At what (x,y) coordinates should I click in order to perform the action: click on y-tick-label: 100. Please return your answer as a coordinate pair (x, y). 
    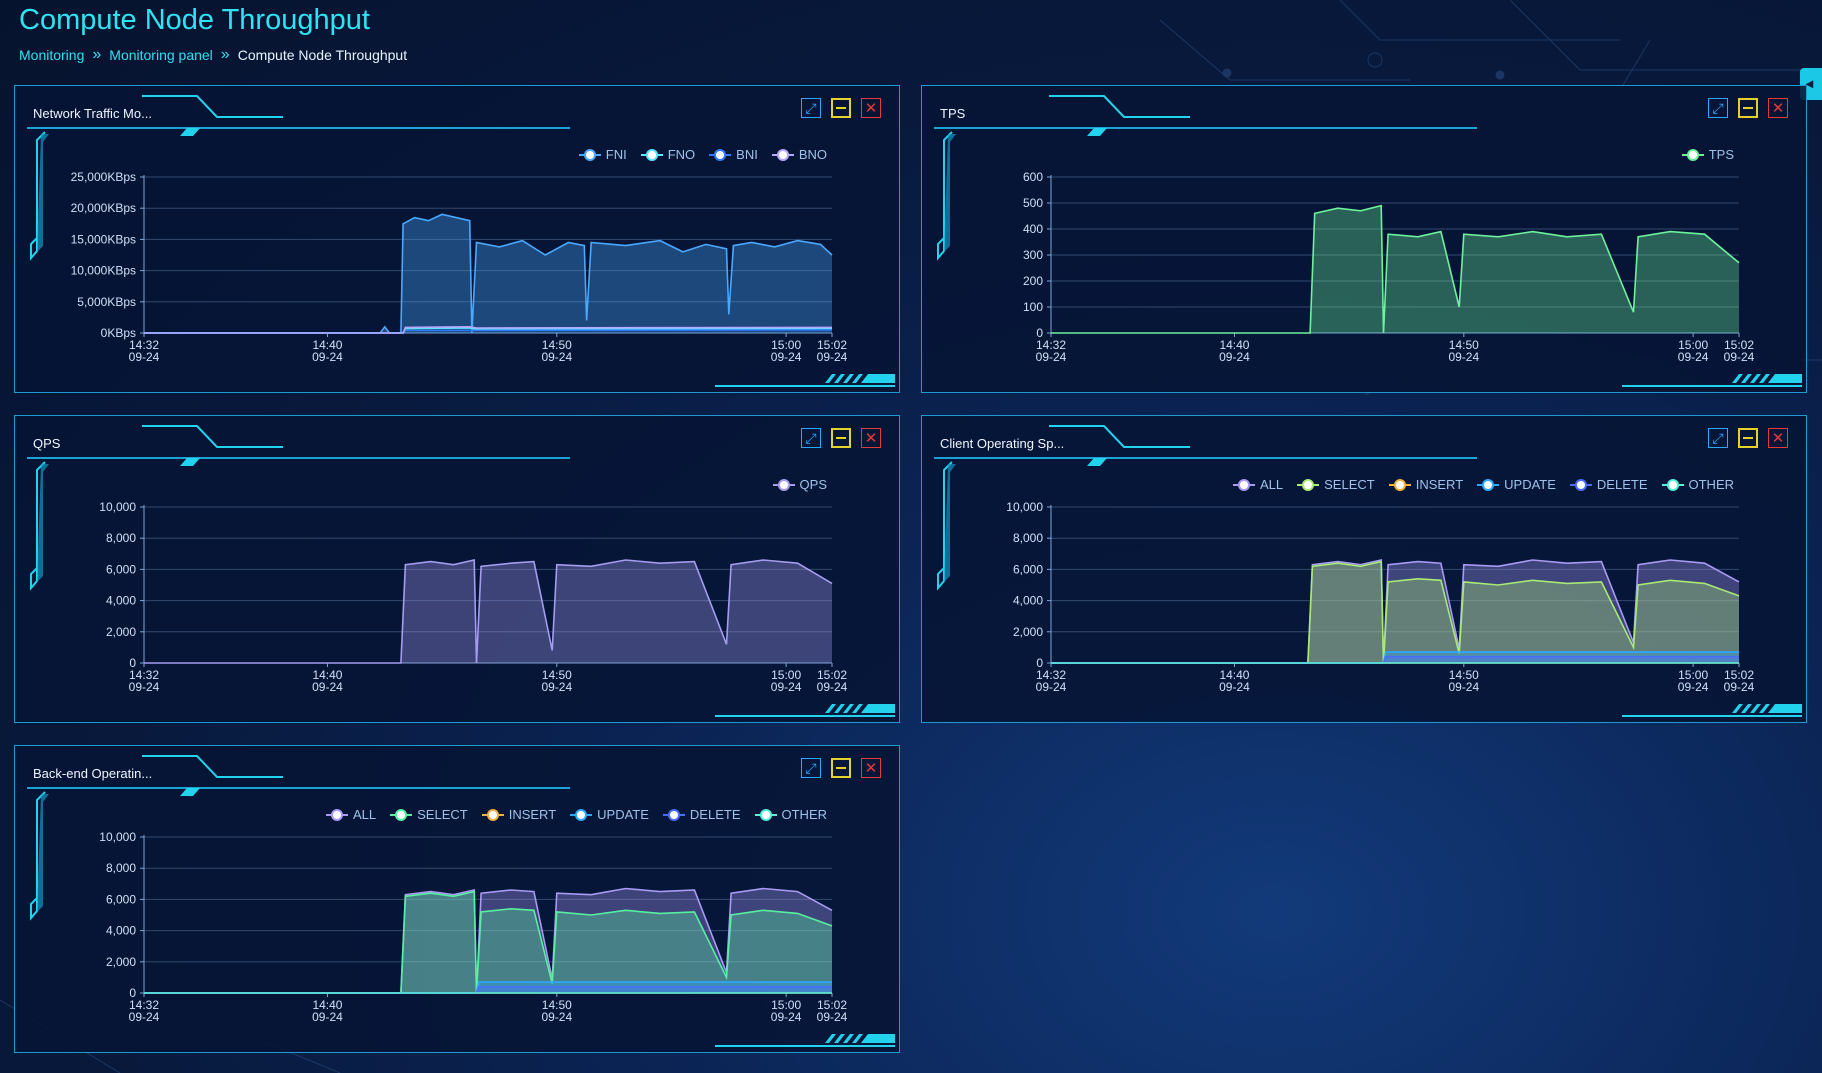
    Looking at the image, I should click on (1033, 307).